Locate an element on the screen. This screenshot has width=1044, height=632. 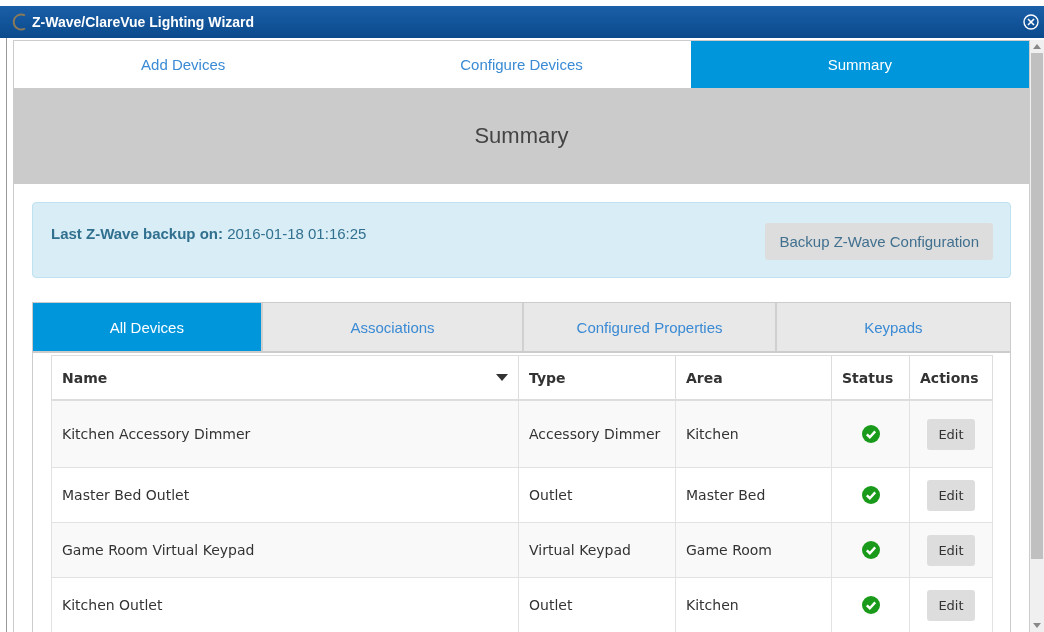
table-cell: Kitchen Accessory Dimmer is located at coordinates (285, 434).